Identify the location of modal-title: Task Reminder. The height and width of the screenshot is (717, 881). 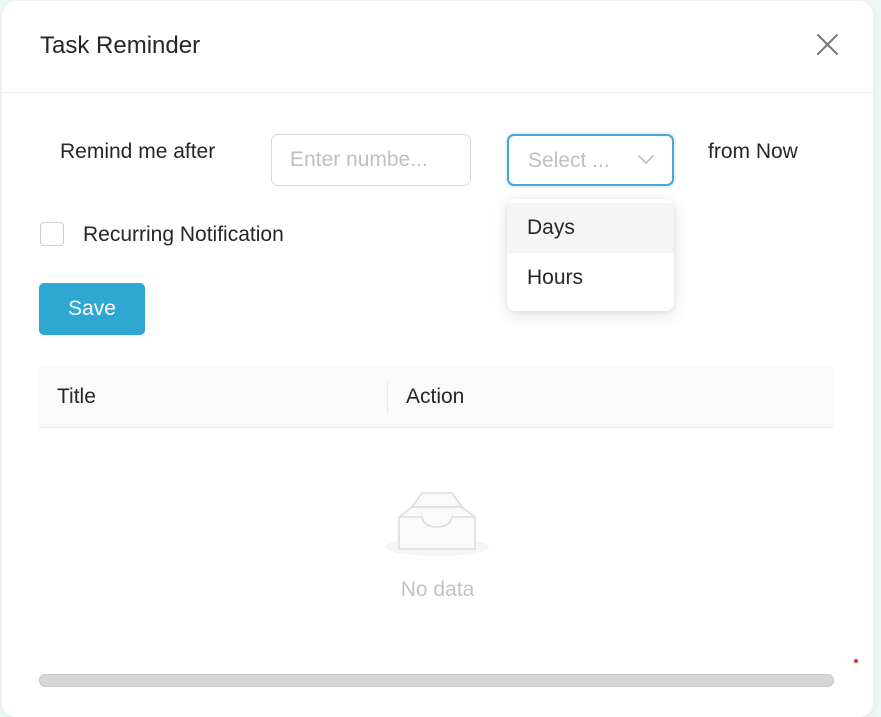
(120, 45).